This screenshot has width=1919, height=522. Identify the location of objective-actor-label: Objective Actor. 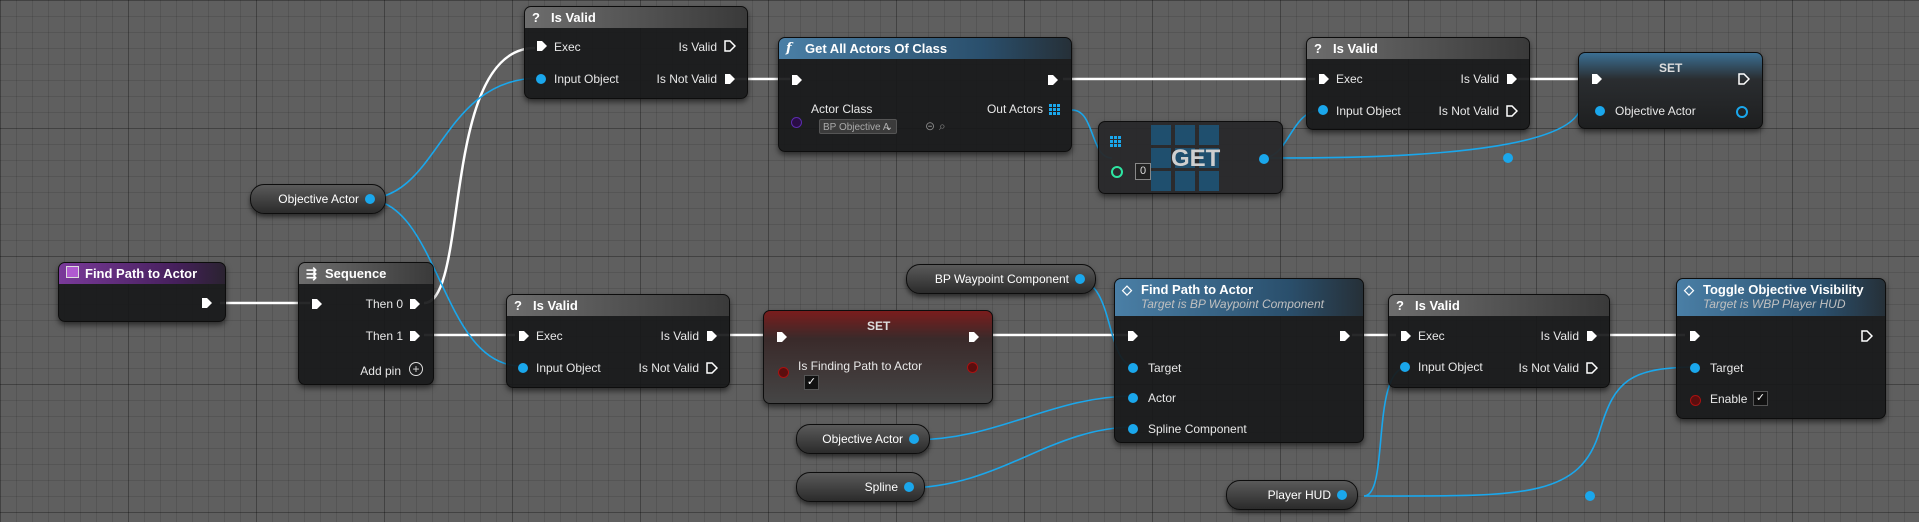
(1655, 111).